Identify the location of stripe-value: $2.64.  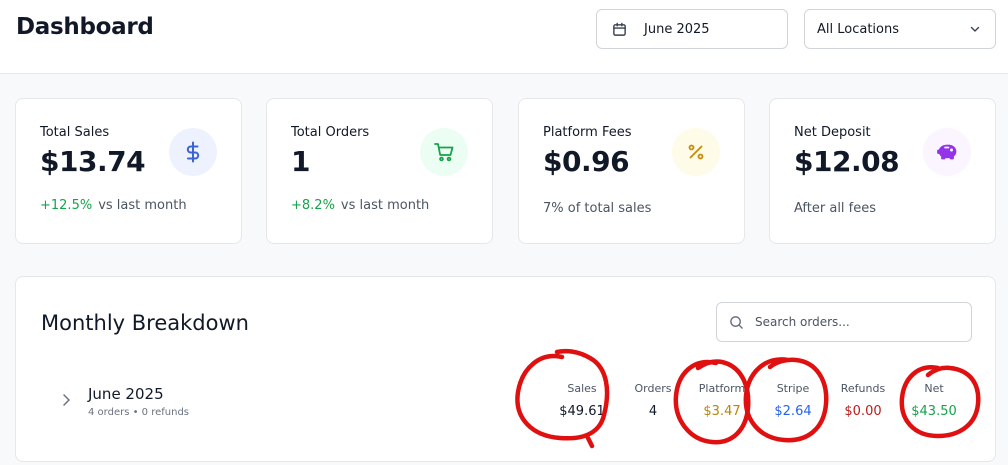
(793, 411).